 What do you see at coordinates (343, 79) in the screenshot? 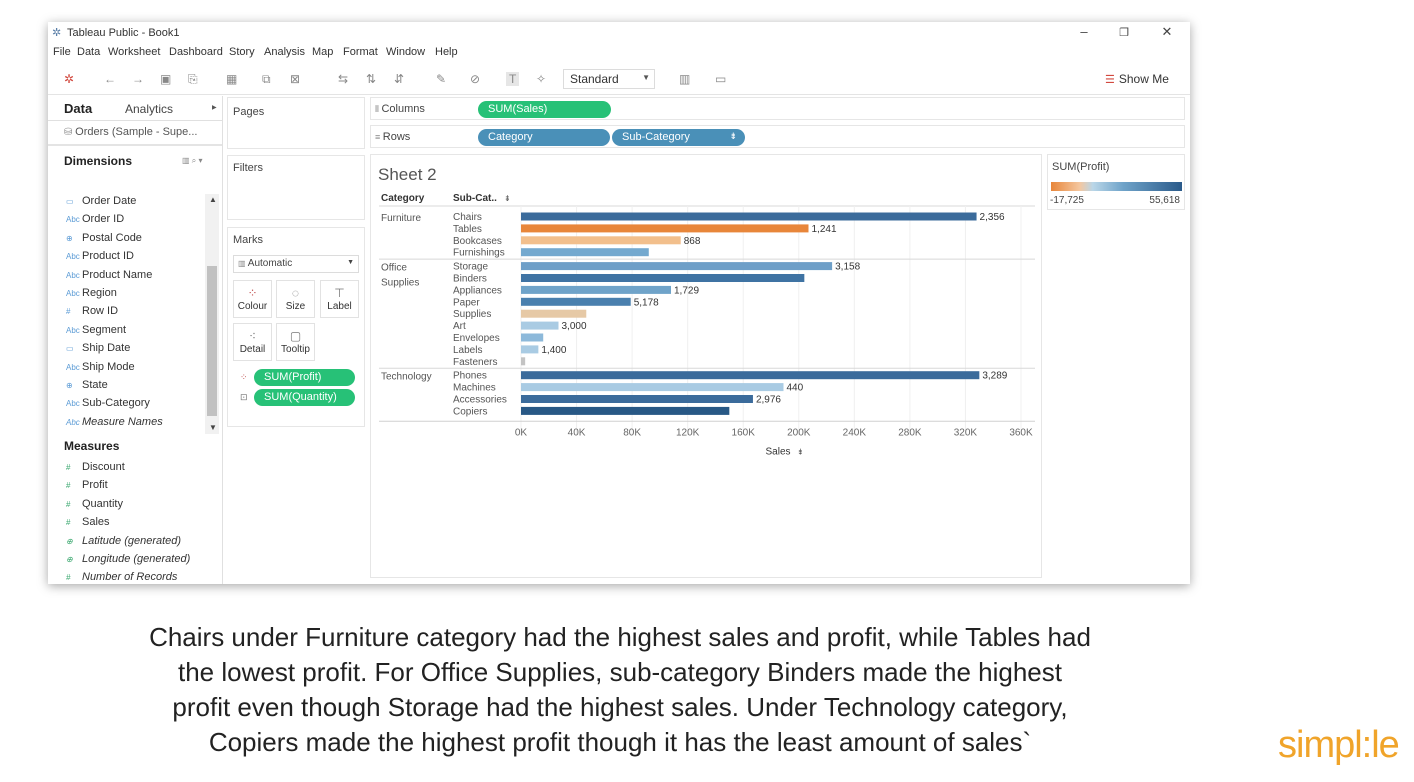
I see `swap-icon: ⇆` at bounding box center [343, 79].